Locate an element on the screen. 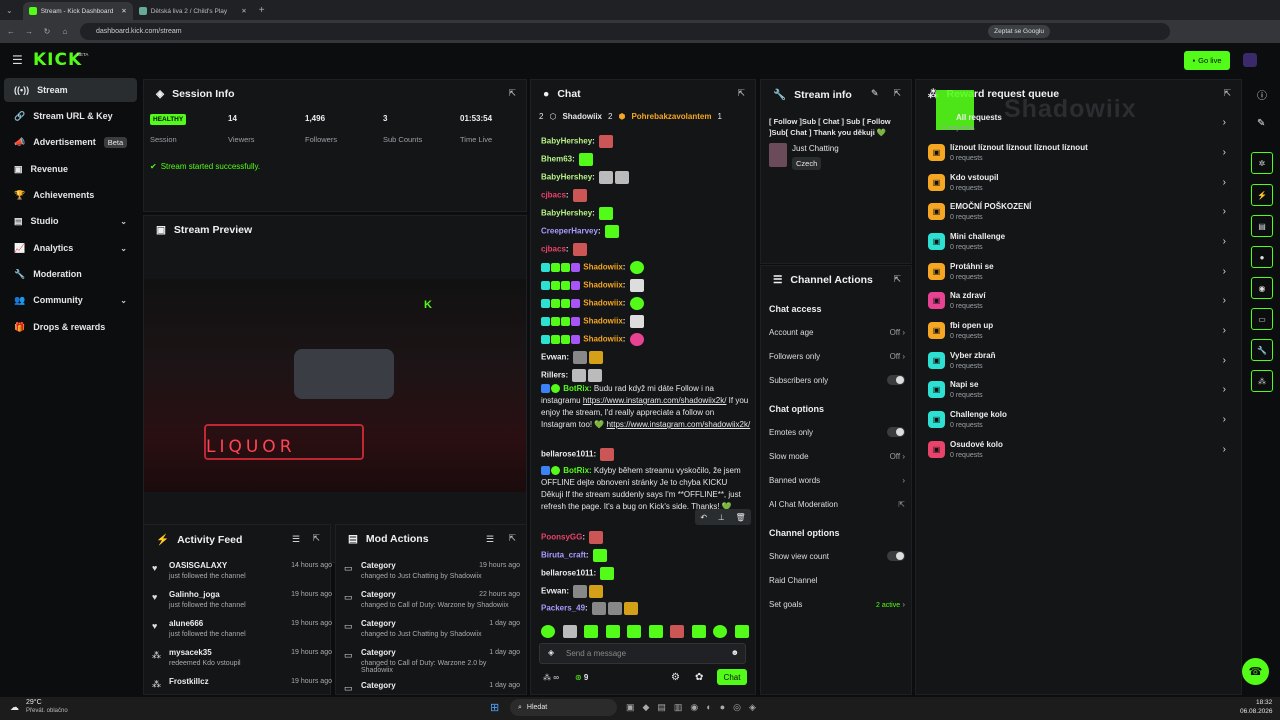 The width and height of the screenshot is (1280, 720). reply-icon: ↶ is located at coordinates (703, 517).